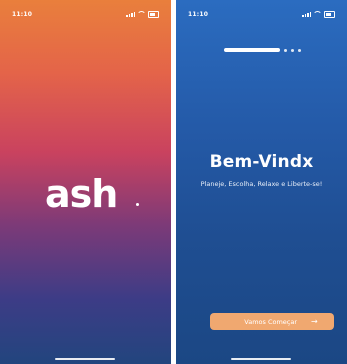 Image resolution: width=347 pixels, height=364 pixels. What do you see at coordinates (261, 162) in the screenshot?
I see `welcome-title: Bem-Vindx` at bounding box center [261, 162].